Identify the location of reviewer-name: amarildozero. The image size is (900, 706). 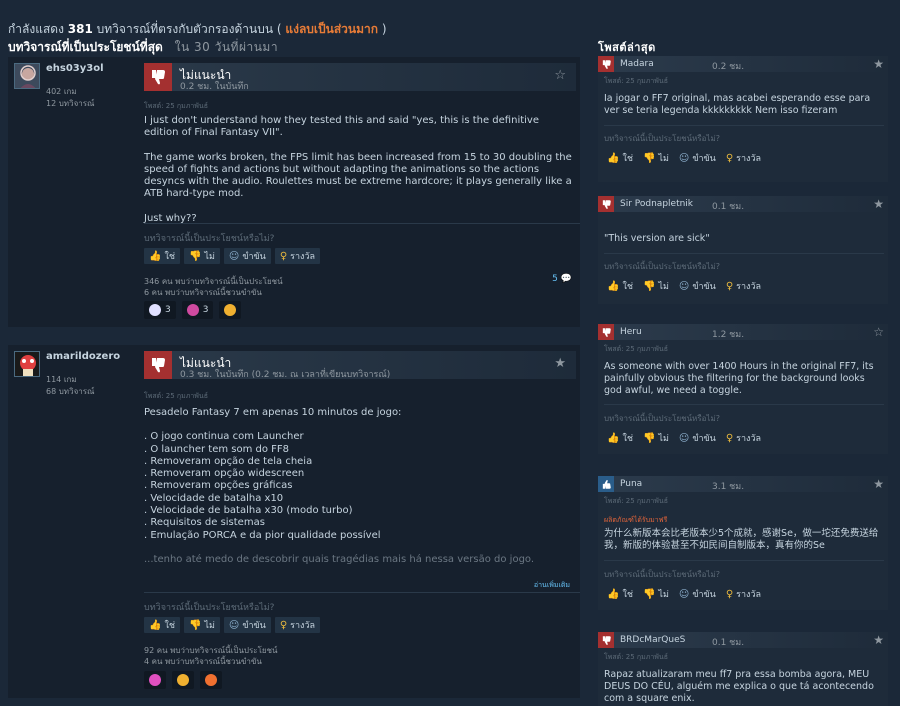
(83, 356).